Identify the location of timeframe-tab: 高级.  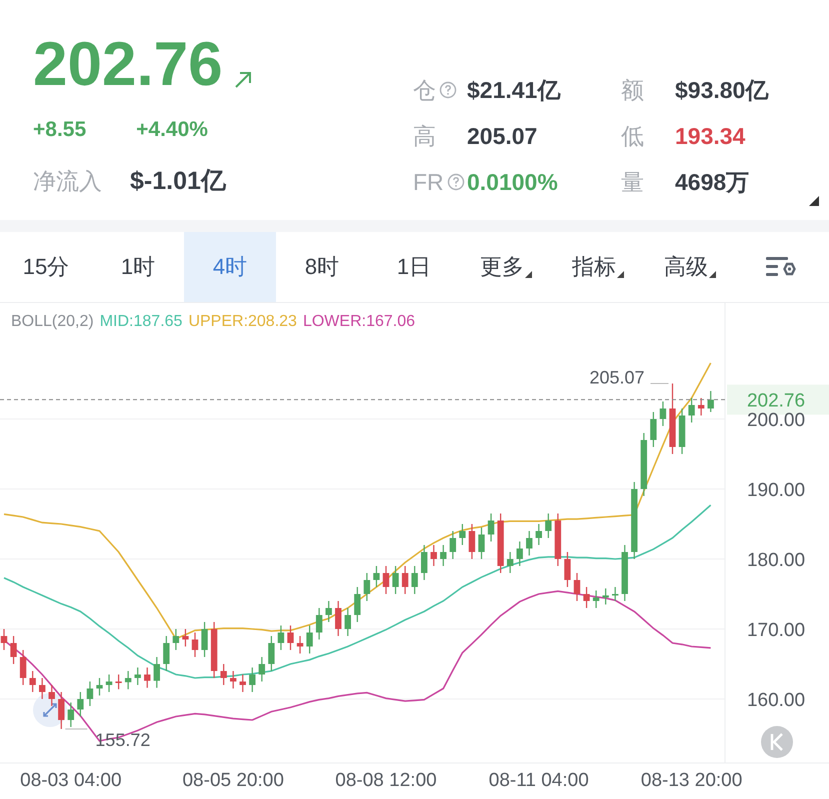
(690, 267).